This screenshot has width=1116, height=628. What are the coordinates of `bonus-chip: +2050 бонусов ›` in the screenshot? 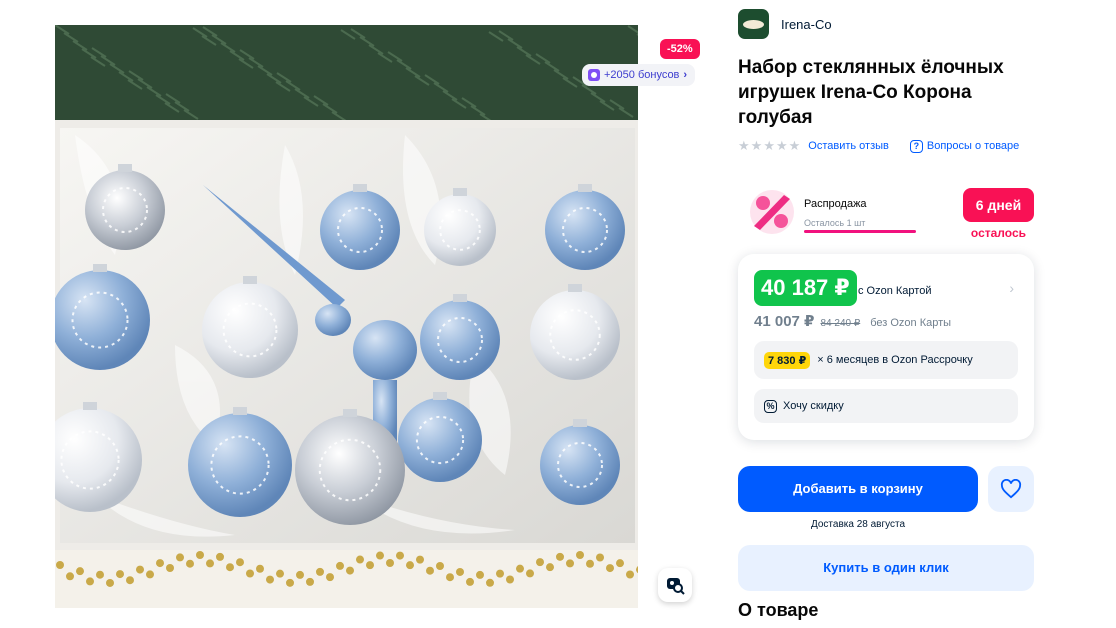 It's located at (639, 75).